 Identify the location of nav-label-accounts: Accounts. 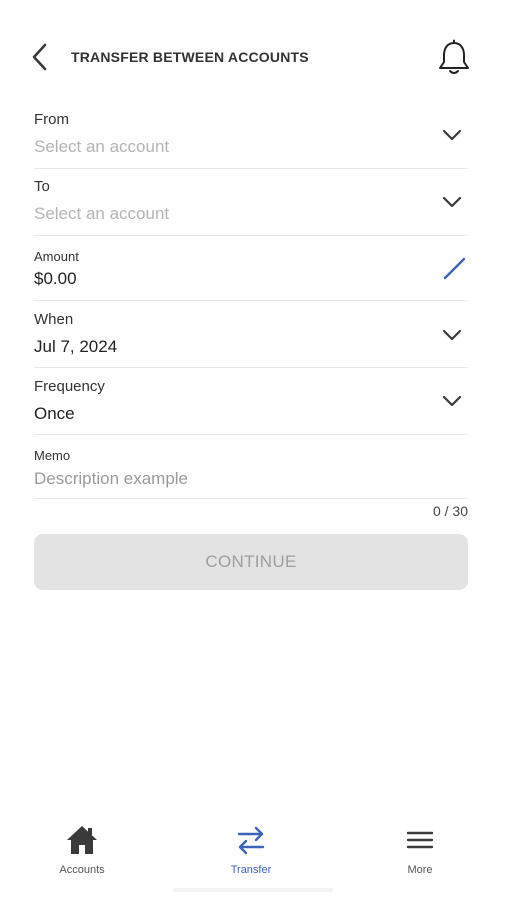
(82, 870).